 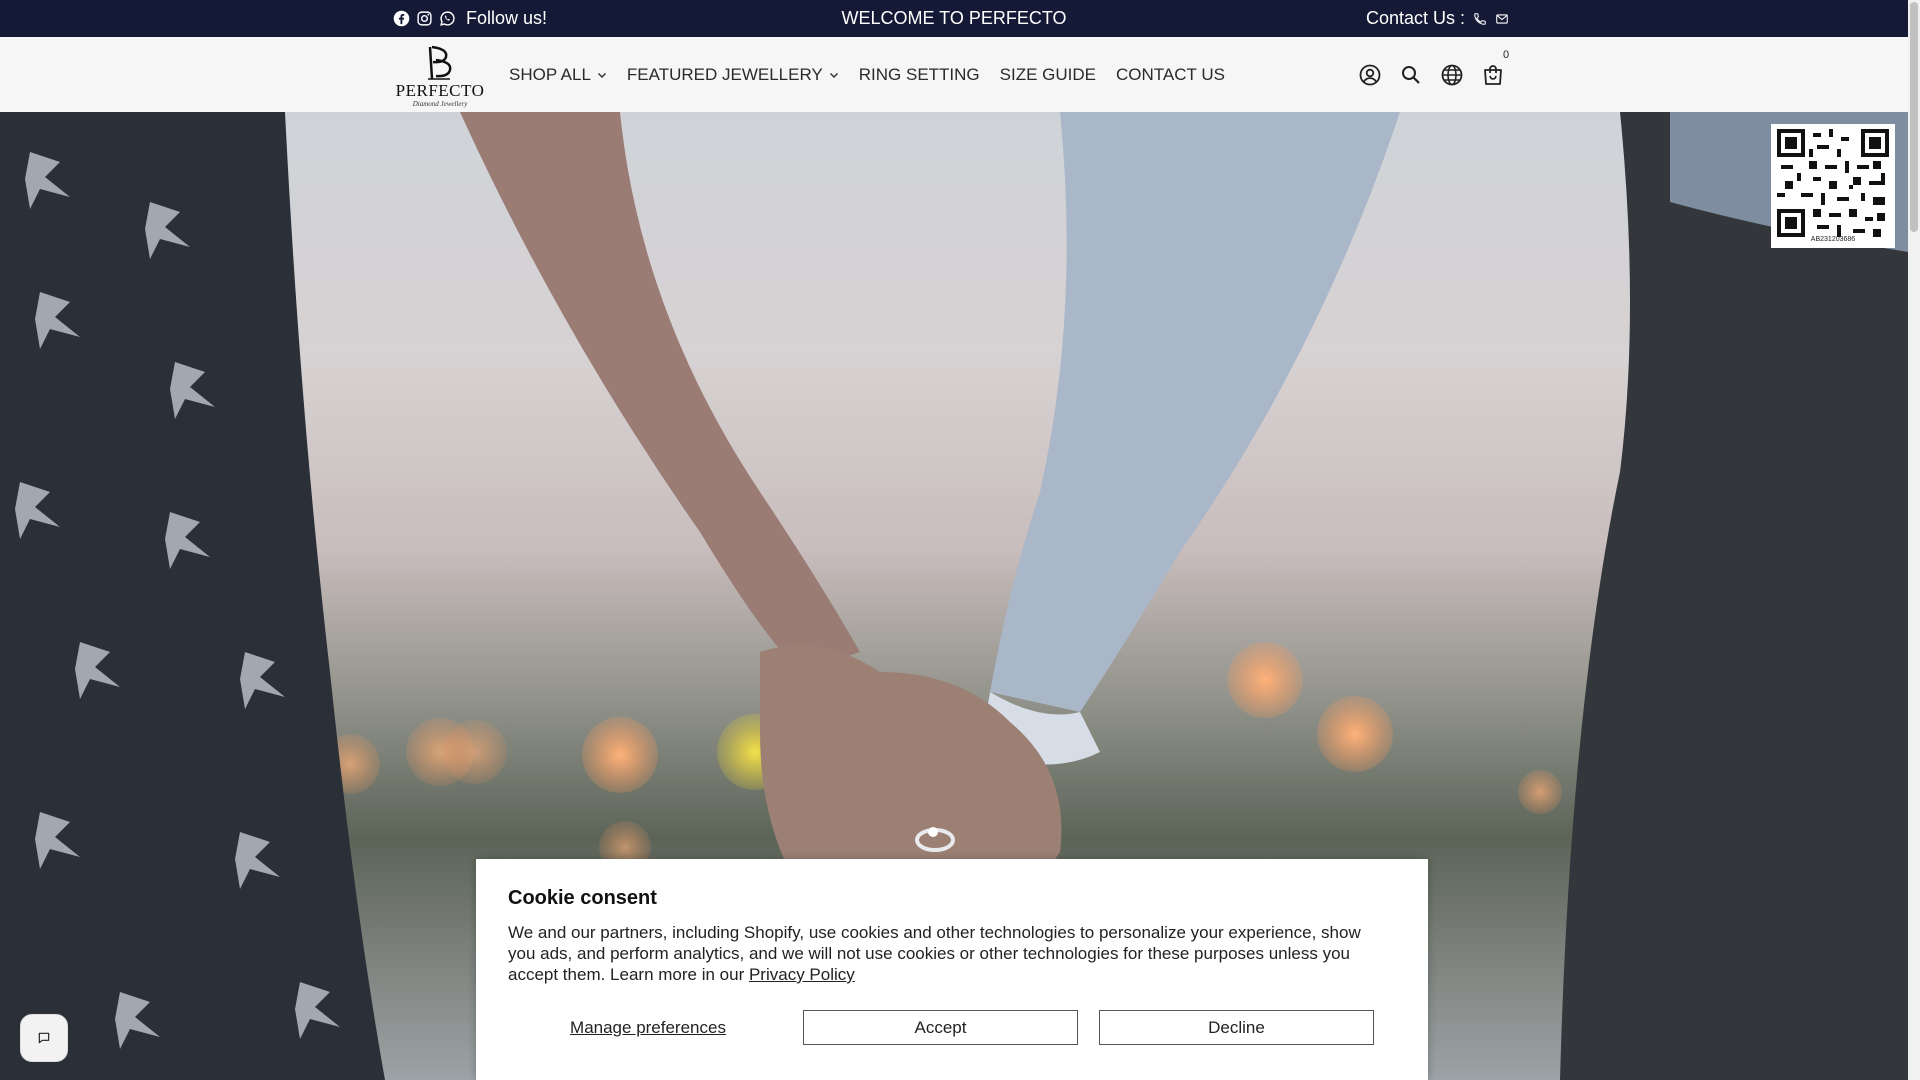 I want to click on contact-info: Contact Us :, so click(x=1437, y=18).